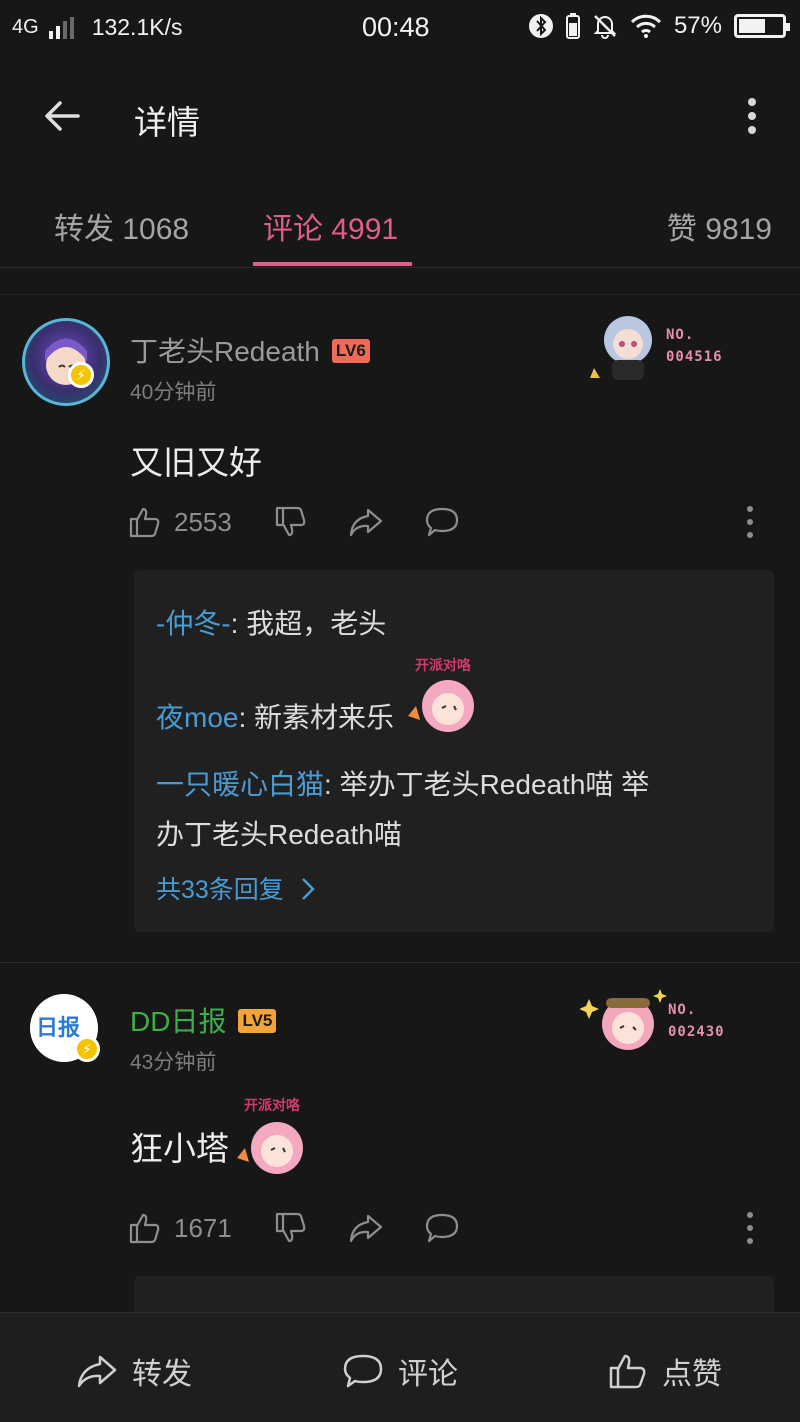 This screenshot has width=800, height=1422. I want to click on view-replies-label: 共33条回复, so click(220, 890).